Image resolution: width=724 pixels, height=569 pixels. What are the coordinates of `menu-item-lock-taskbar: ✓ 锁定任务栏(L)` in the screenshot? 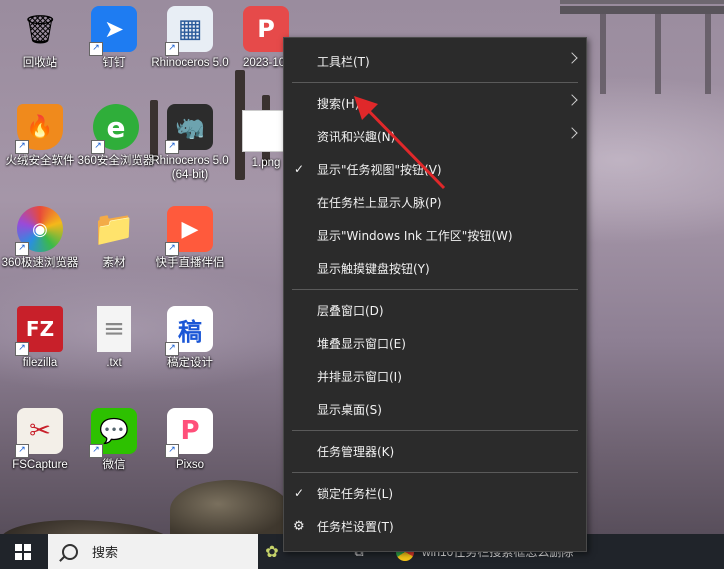 It's located at (435, 493).